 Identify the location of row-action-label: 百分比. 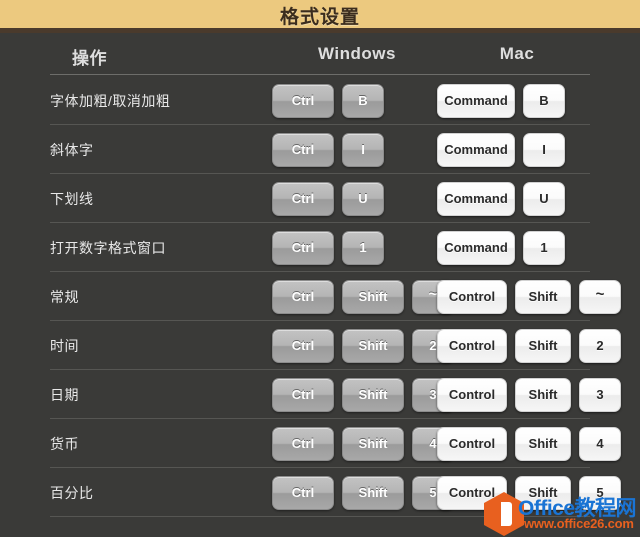
(72, 492).